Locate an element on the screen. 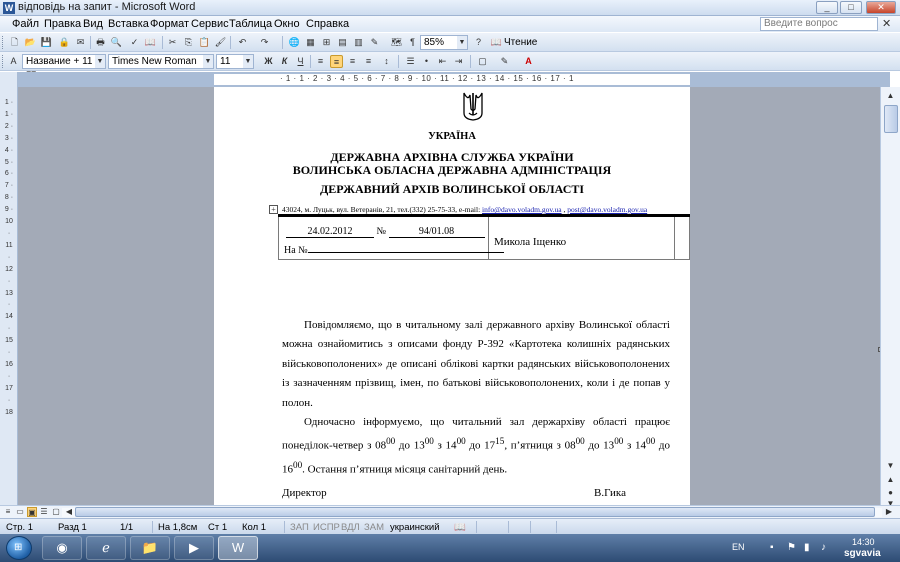 The width and height of the screenshot is (900, 562). columns-icon: ▥ is located at coordinates (358, 42).